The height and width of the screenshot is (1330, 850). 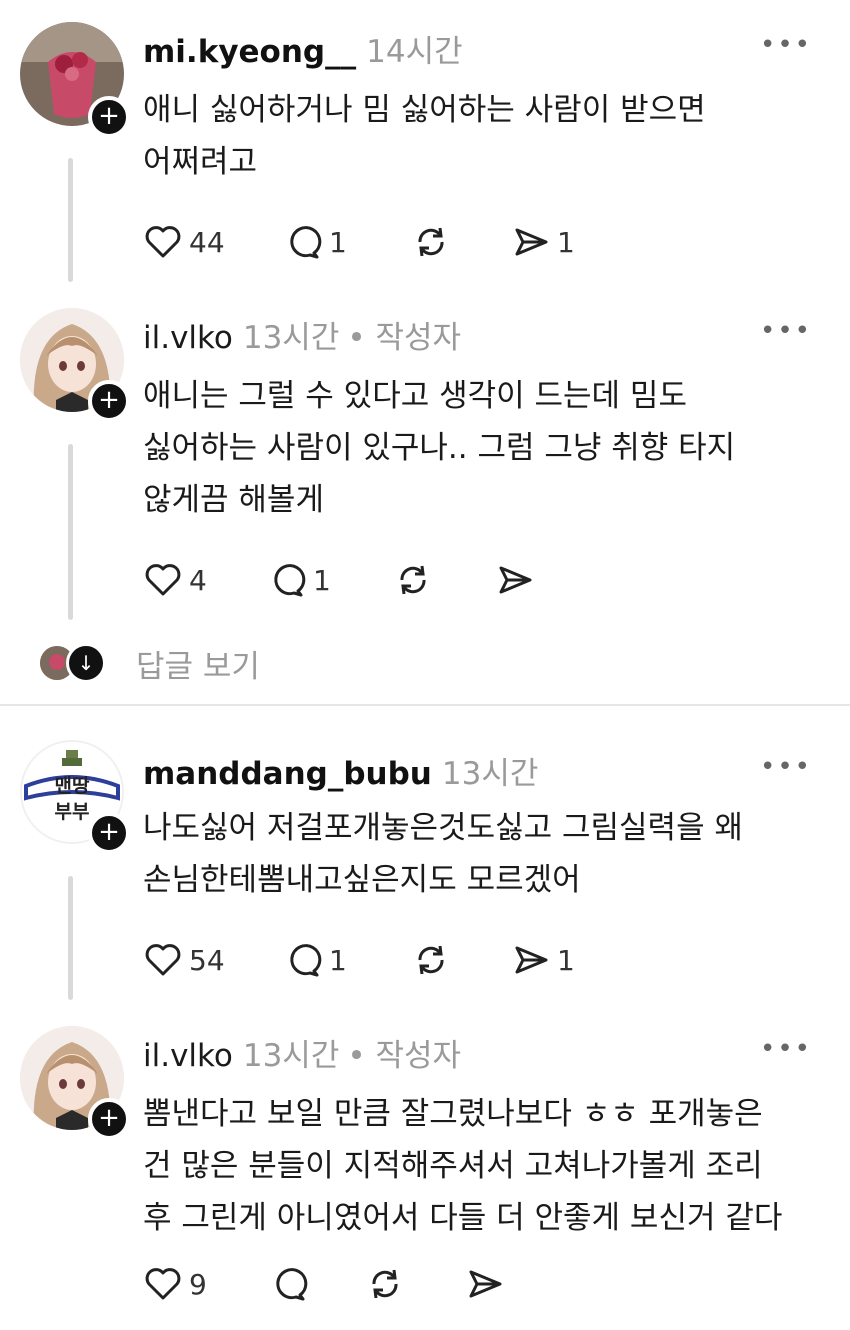 What do you see at coordinates (184, 960) in the screenshot?
I see `like-button: 54` at bounding box center [184, 960].